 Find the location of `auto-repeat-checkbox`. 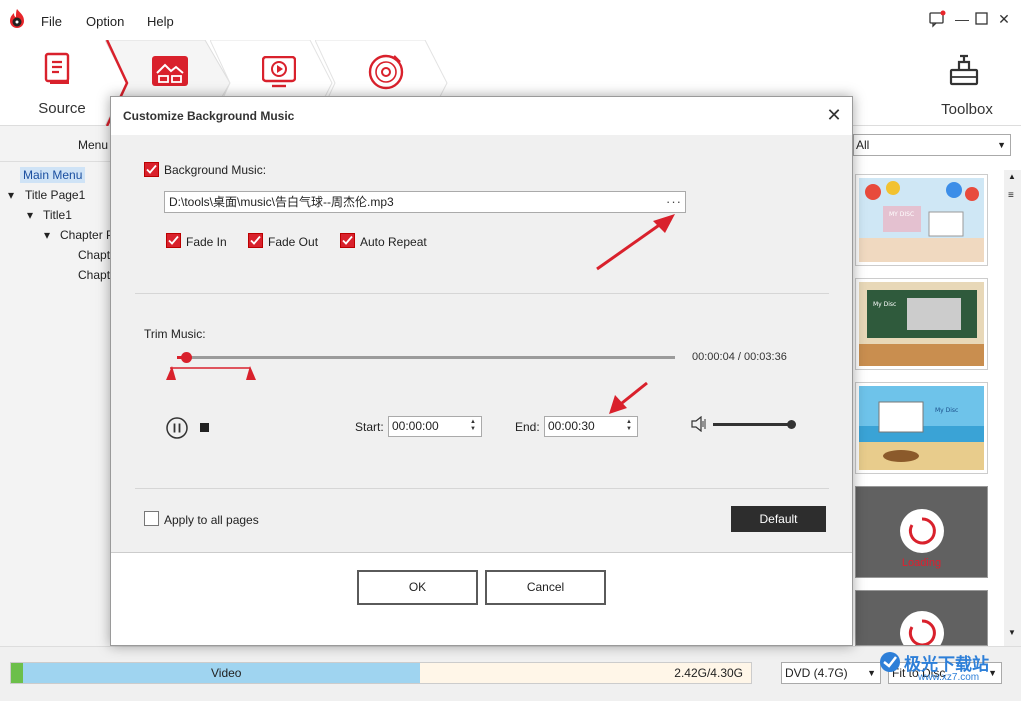

auto-repeat-checkbox is located at coordinates (347, 240).